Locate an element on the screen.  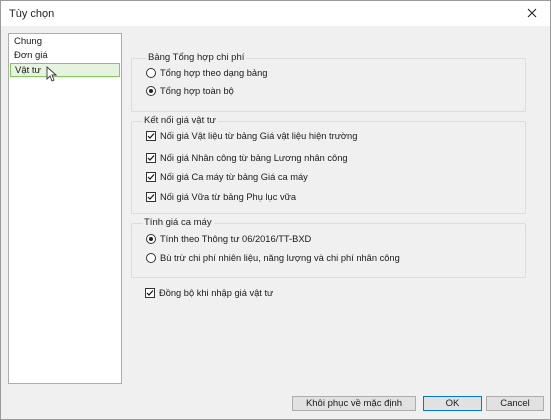
link-machine-checkbox-row: Nối giá Ca máy từ bảng Giá ca máy is located at coordinates (227, 176).